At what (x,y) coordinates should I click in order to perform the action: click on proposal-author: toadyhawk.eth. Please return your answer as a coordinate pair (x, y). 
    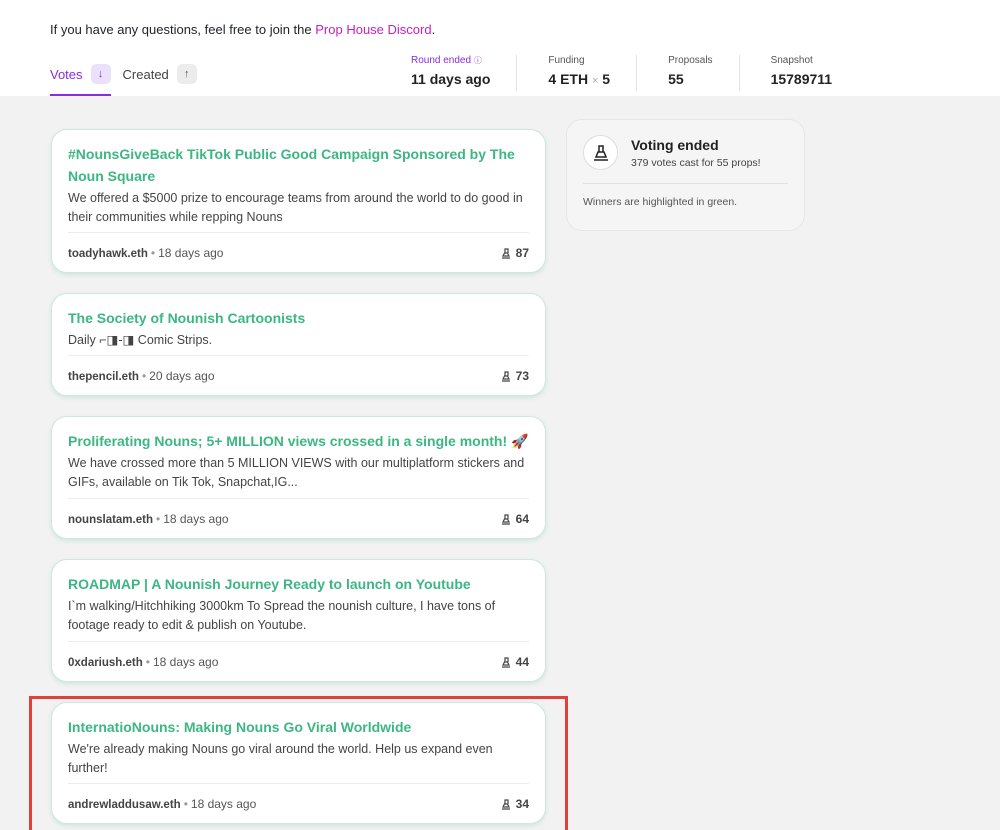
    Looking at the image, I should click on (108, 254).